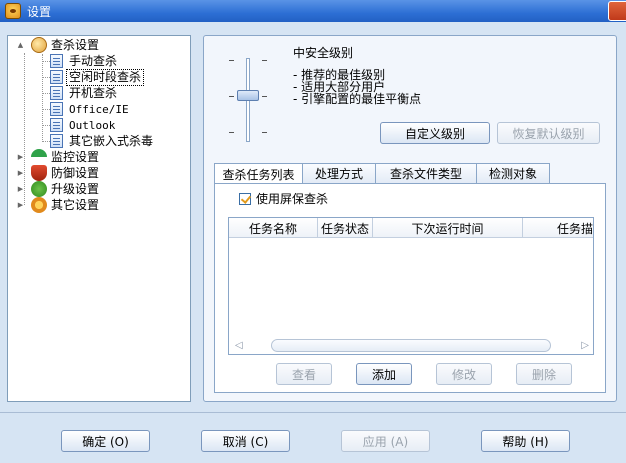 Image resolution: width=626 pixels, height=463 pixels. I want to click on tree-item-idle-scan: 空闲时段查杀, so click(97, 77).